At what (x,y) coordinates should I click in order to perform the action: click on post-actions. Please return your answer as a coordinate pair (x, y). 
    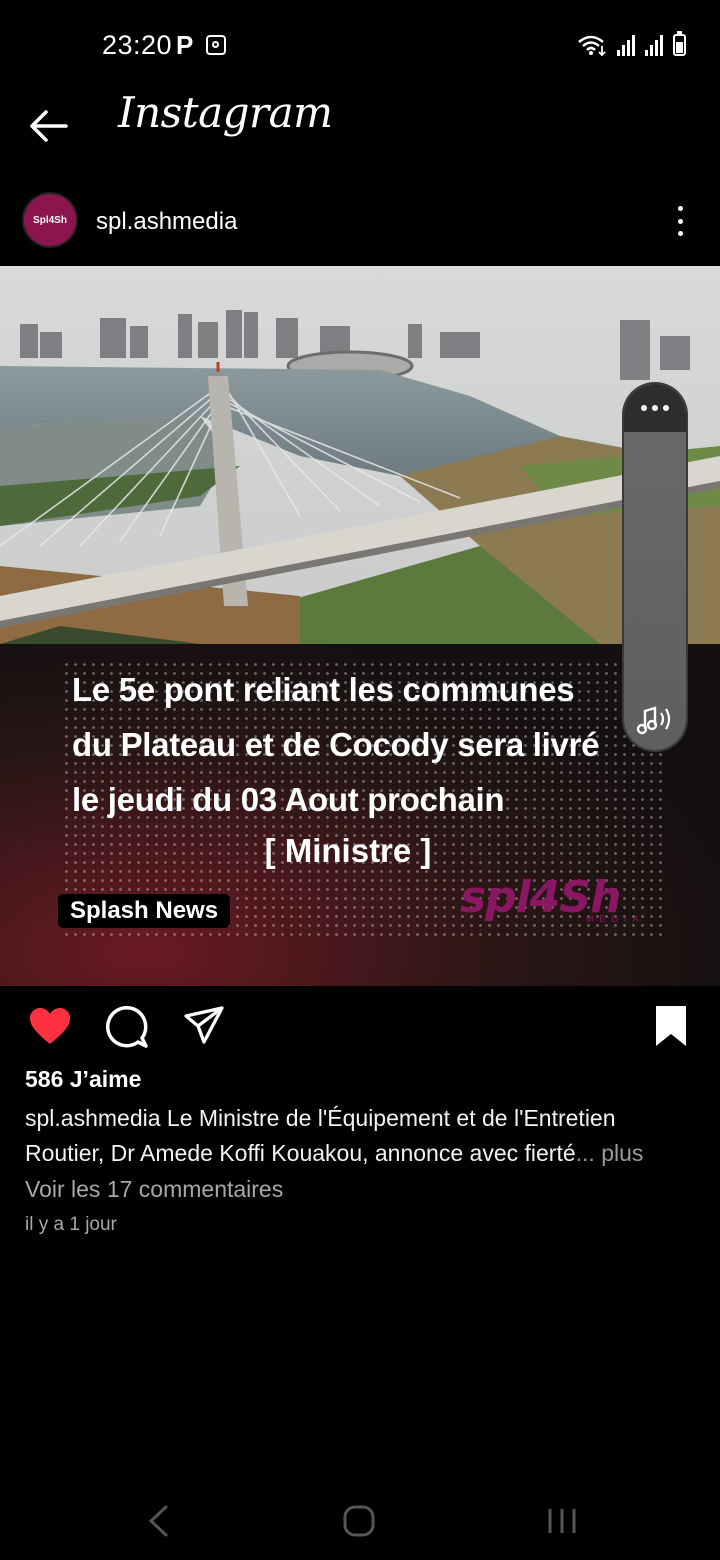
    Looking at the image, I should click on (360, 1028).